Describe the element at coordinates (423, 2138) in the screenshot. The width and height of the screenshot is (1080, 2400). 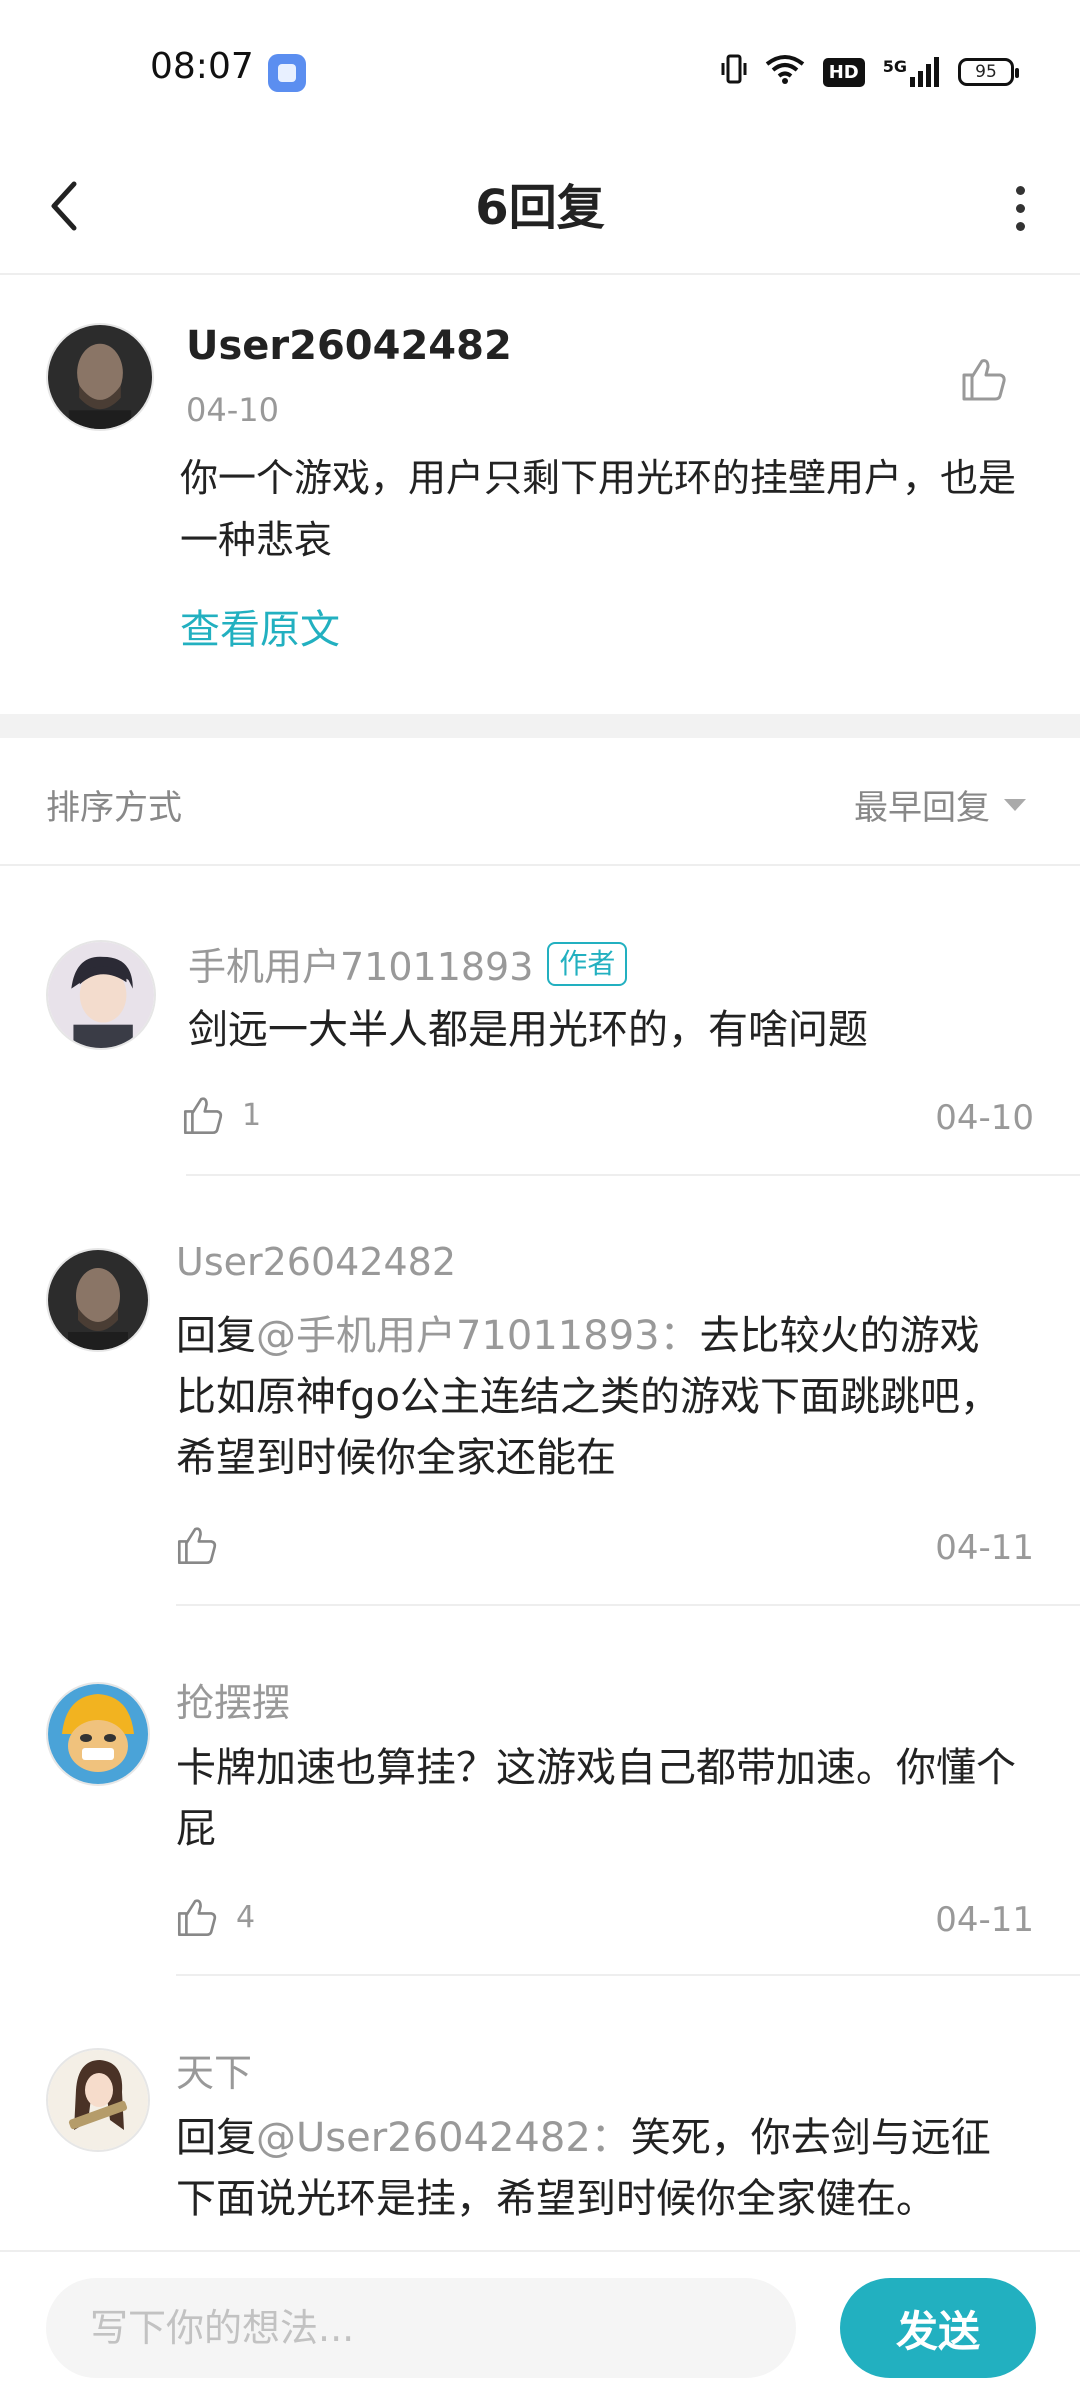
I see `mention-link: @User26042482` at that location.